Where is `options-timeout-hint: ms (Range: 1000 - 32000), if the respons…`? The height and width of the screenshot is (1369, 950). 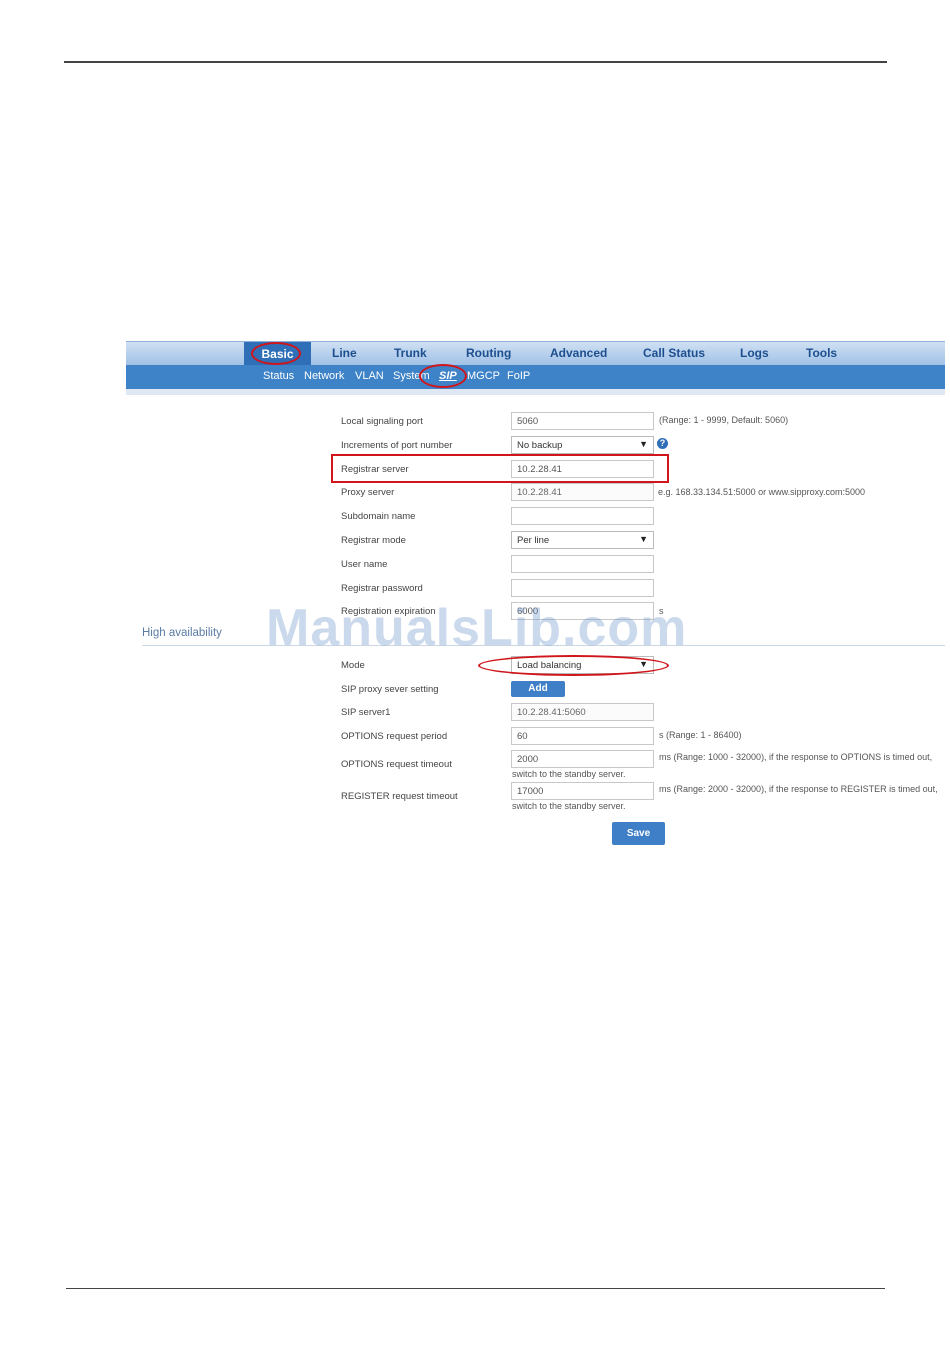 options-timeout-hint: ms (Range: 1000 - 32000), if the respons… is located at coordinates (796, 757).